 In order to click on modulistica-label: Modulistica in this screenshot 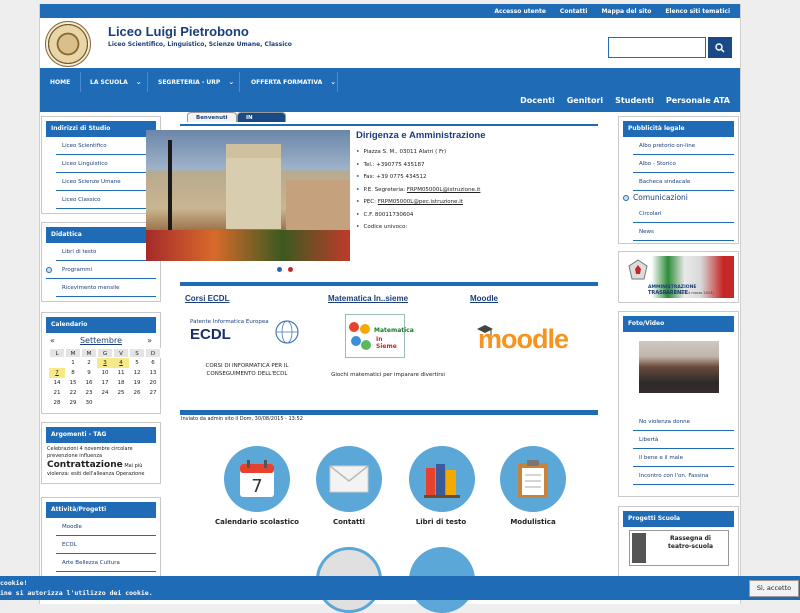, I will do `click(533, 522)`.